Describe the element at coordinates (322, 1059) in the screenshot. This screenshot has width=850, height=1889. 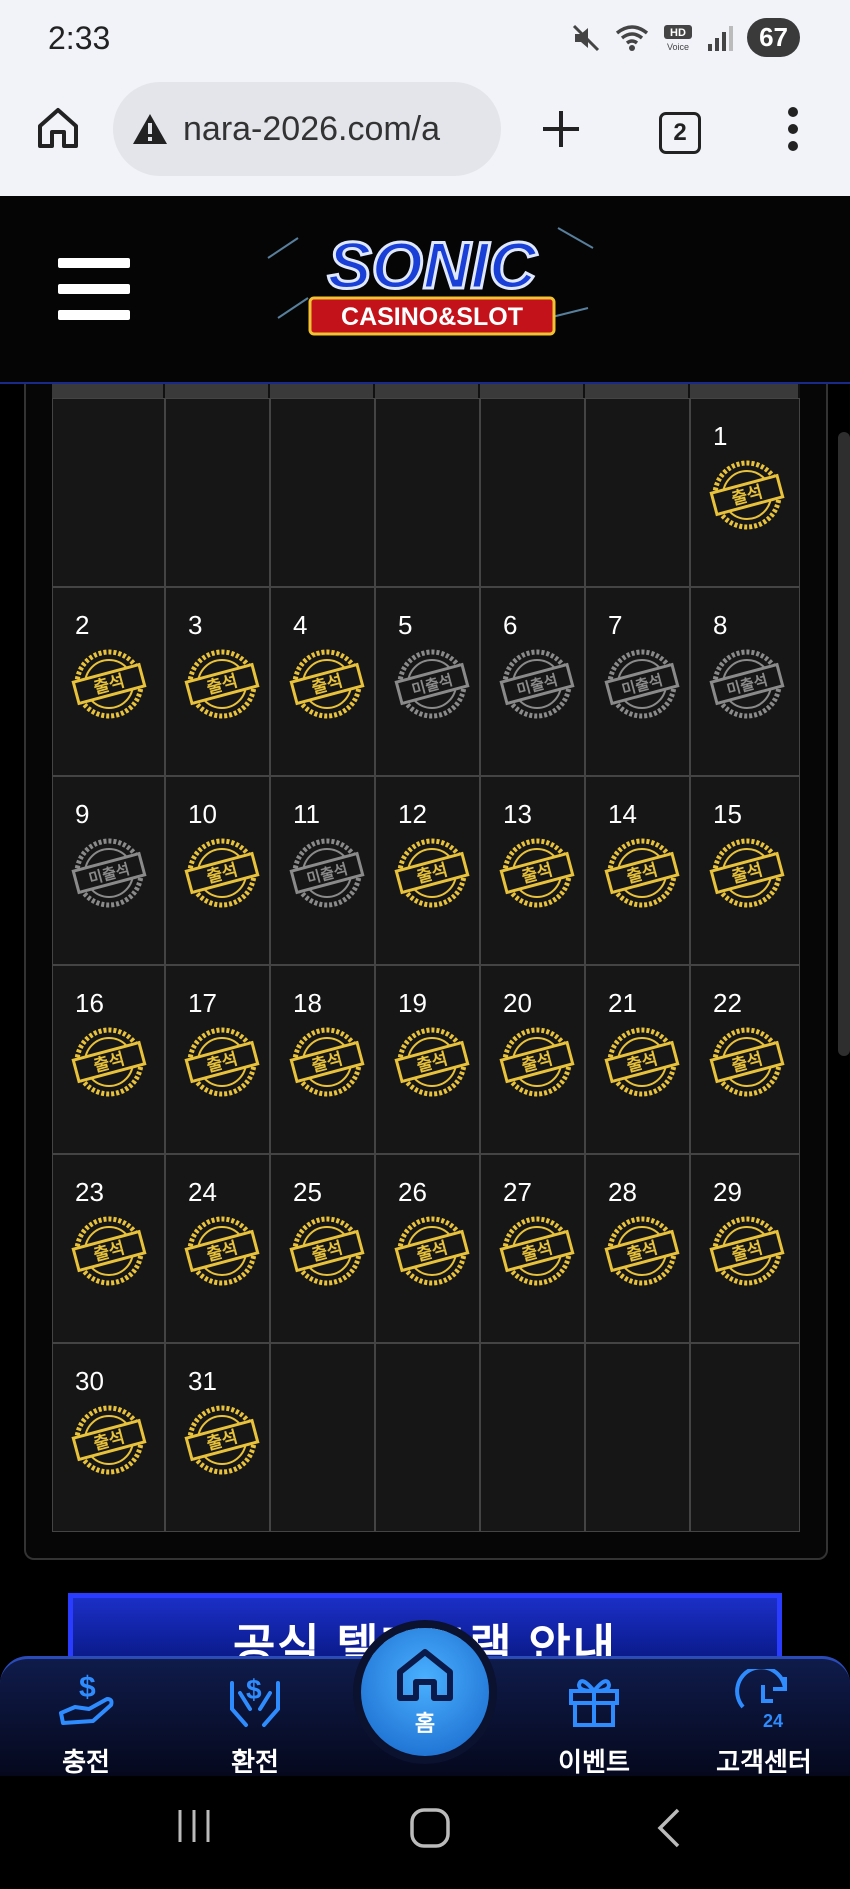
I see `calendar-day-cell: 18 출석` at that location.